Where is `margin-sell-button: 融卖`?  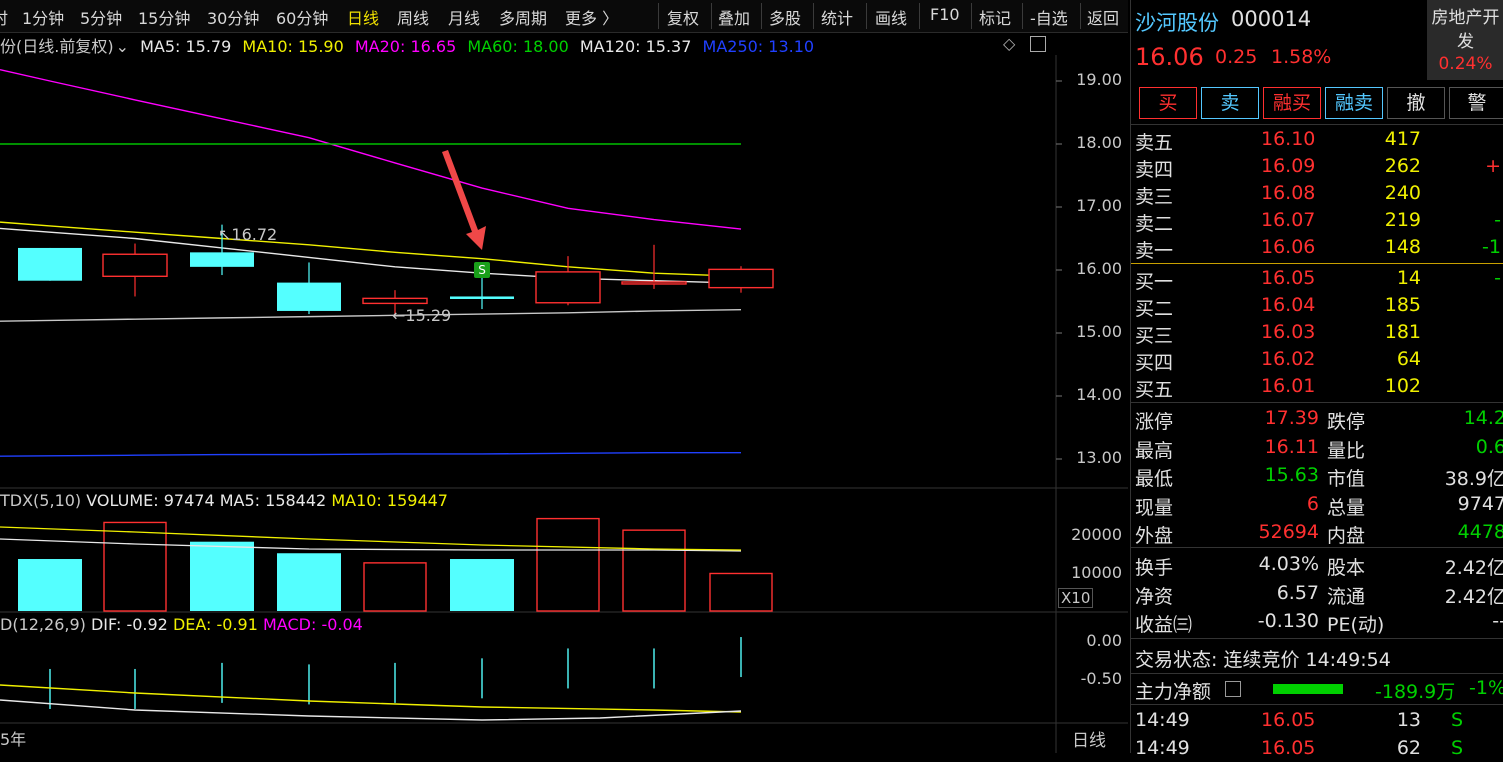 margin-sell-button: 融卖 is located at coordinates (1354, 103).